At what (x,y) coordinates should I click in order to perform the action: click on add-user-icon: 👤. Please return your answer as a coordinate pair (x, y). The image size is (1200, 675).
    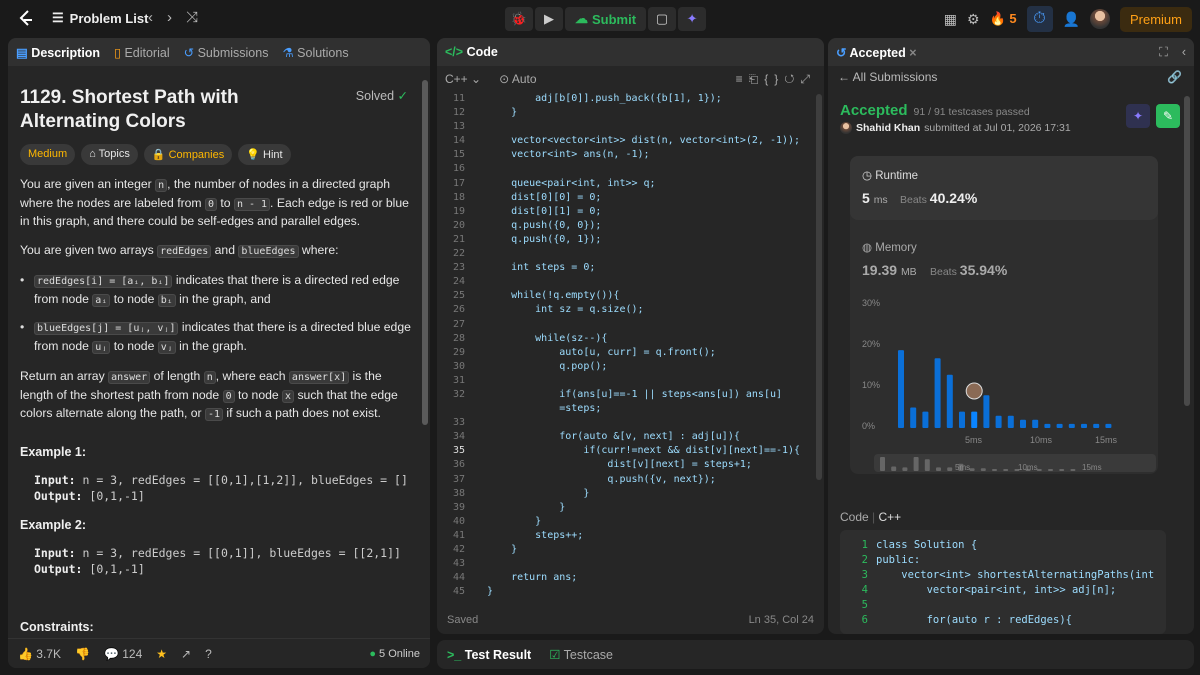
    Looking at the image, I should click on (1071, 19).